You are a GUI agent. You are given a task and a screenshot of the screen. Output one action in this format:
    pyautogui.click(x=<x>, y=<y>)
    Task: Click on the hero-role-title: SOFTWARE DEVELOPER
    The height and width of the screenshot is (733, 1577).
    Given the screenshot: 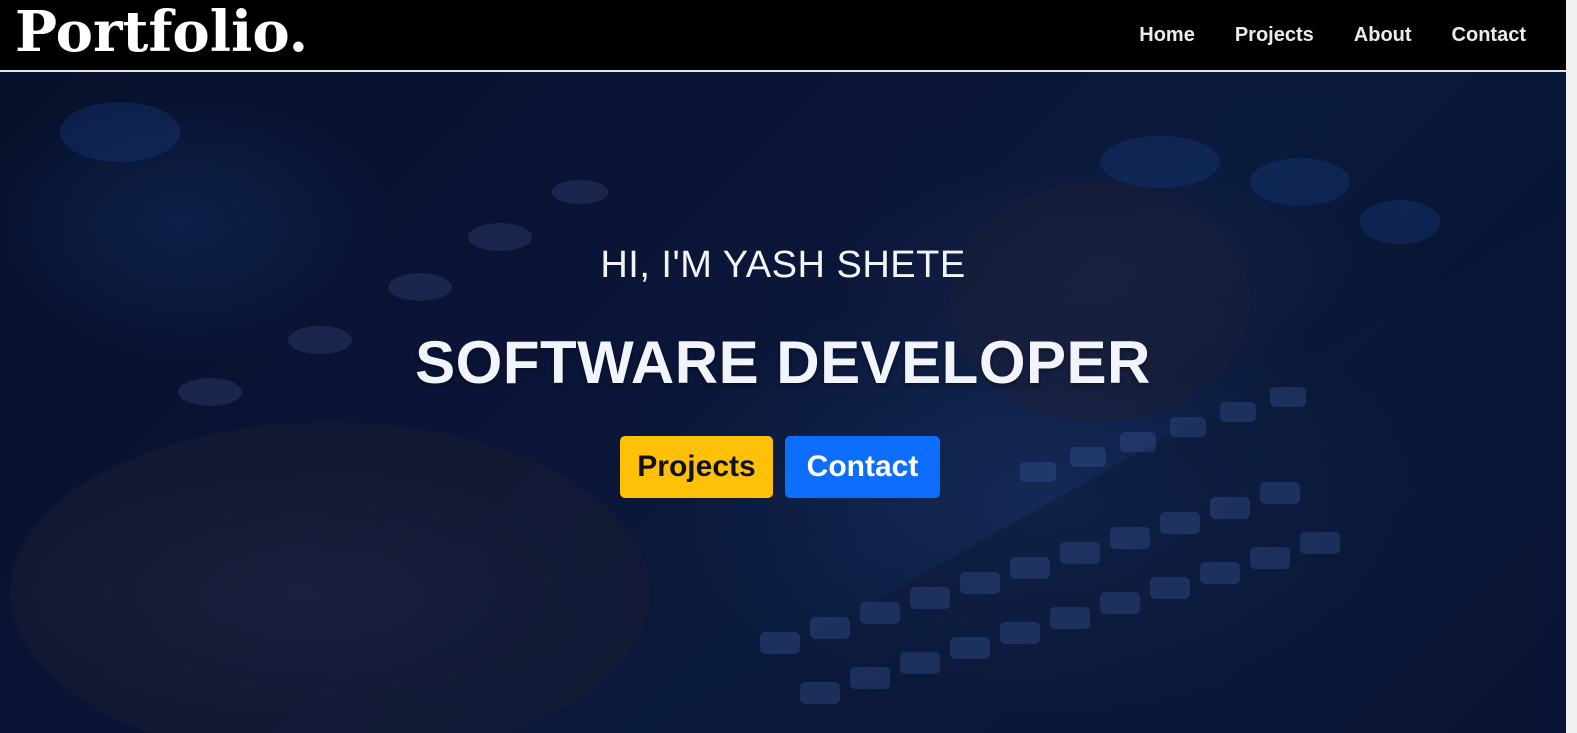 What is the action you would take?
    pyautogui.click(x=783, y=362)
    